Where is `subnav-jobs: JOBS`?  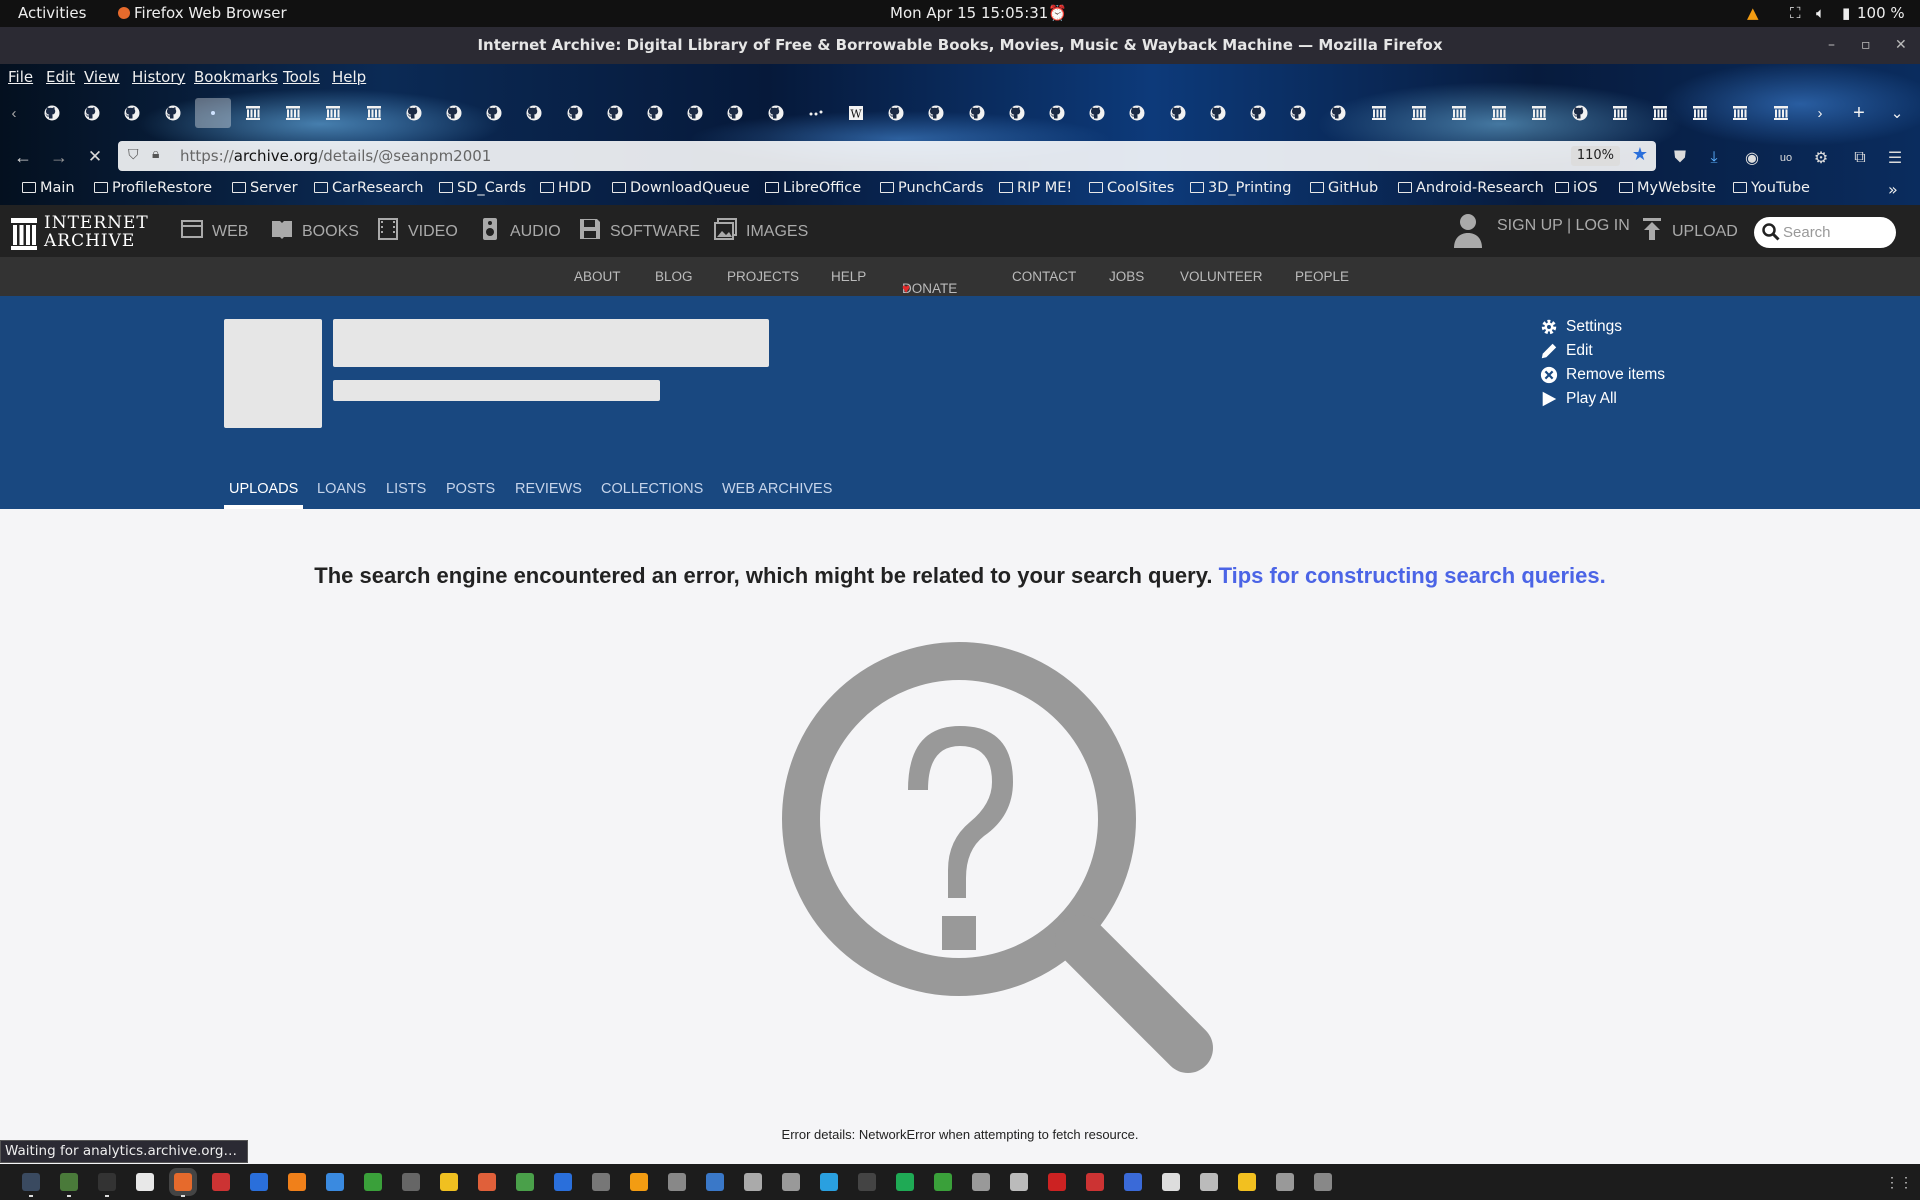
subnav-jobs: JOBS is located at coordinates (1126, 276).